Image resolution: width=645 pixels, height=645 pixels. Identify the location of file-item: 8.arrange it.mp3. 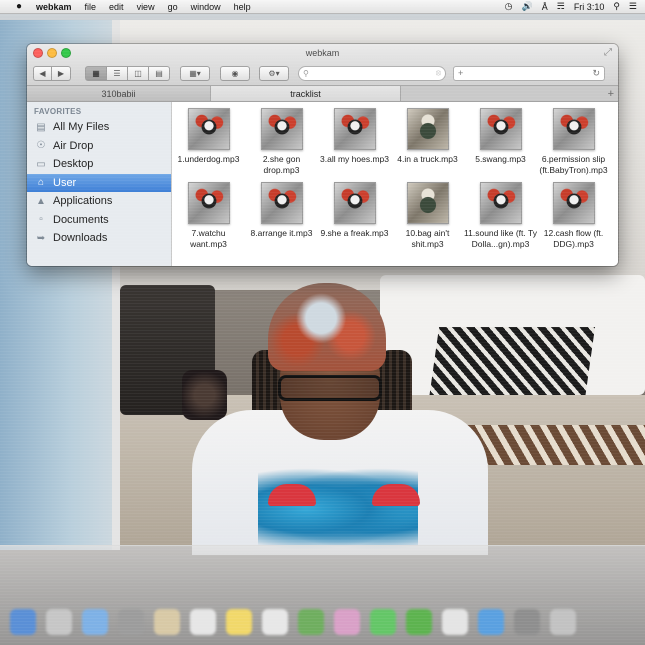
(281, 210).